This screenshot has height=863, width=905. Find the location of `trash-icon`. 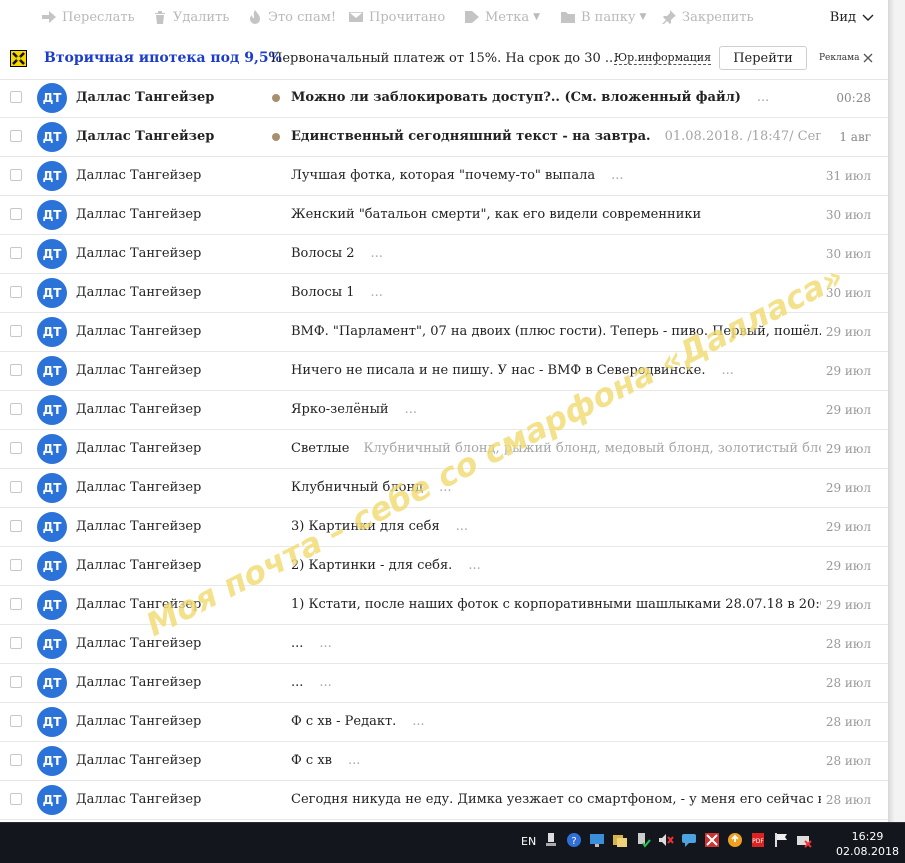

trash-icon is located at coordinates (160, 17).